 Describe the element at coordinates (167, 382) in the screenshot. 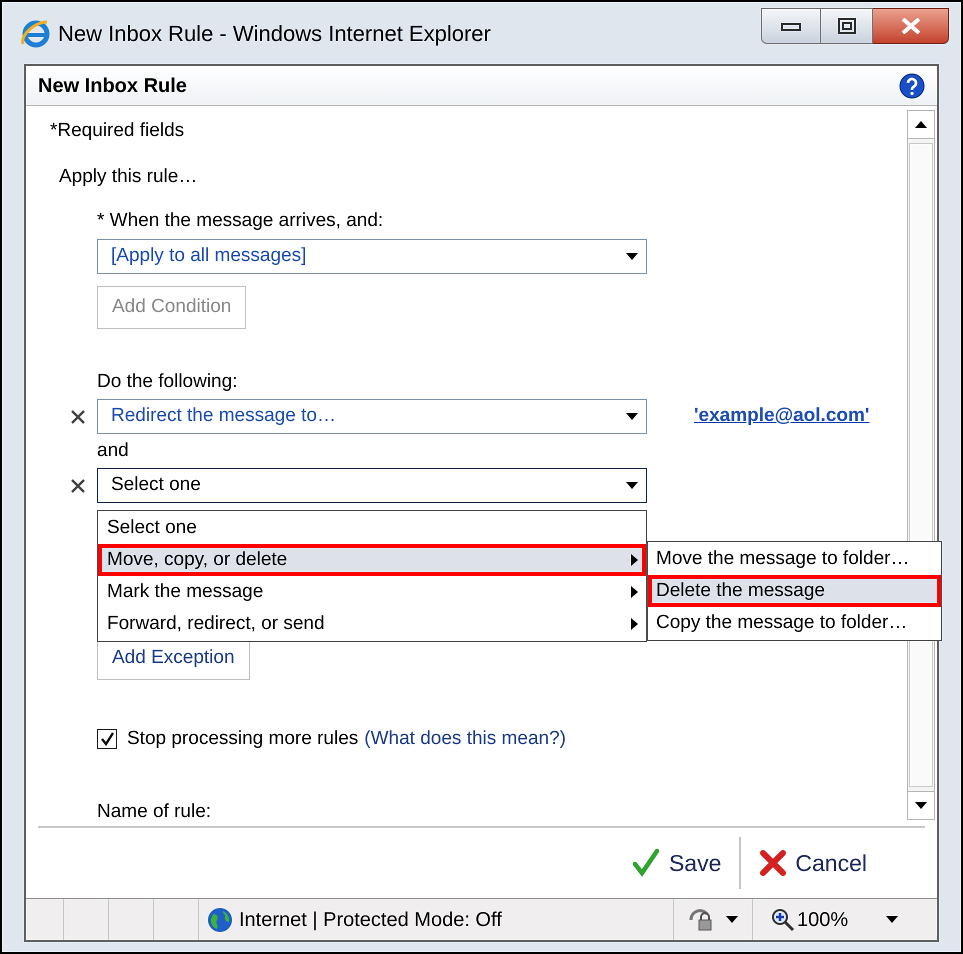

I see `field-label: Do the following:` at that location.